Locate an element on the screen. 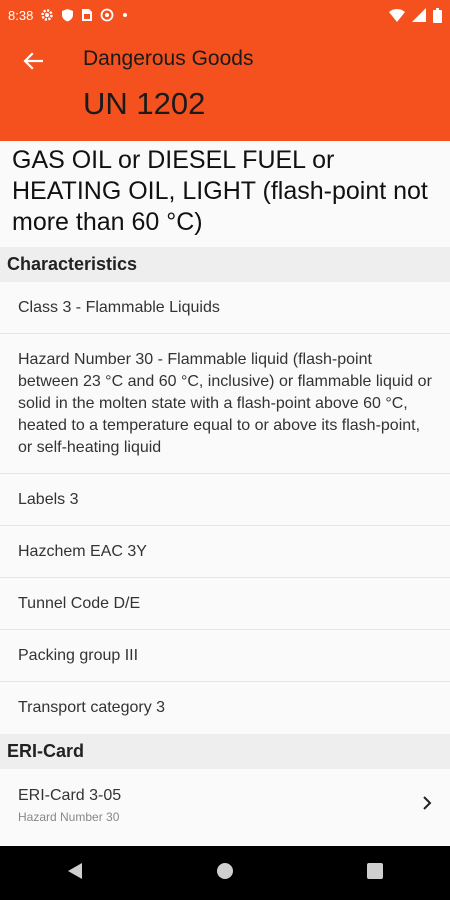 Image resolution: width=450 pixels, height=900 pixels. list-item: Tunnel Code D/E is located at coordinates (225, 604).